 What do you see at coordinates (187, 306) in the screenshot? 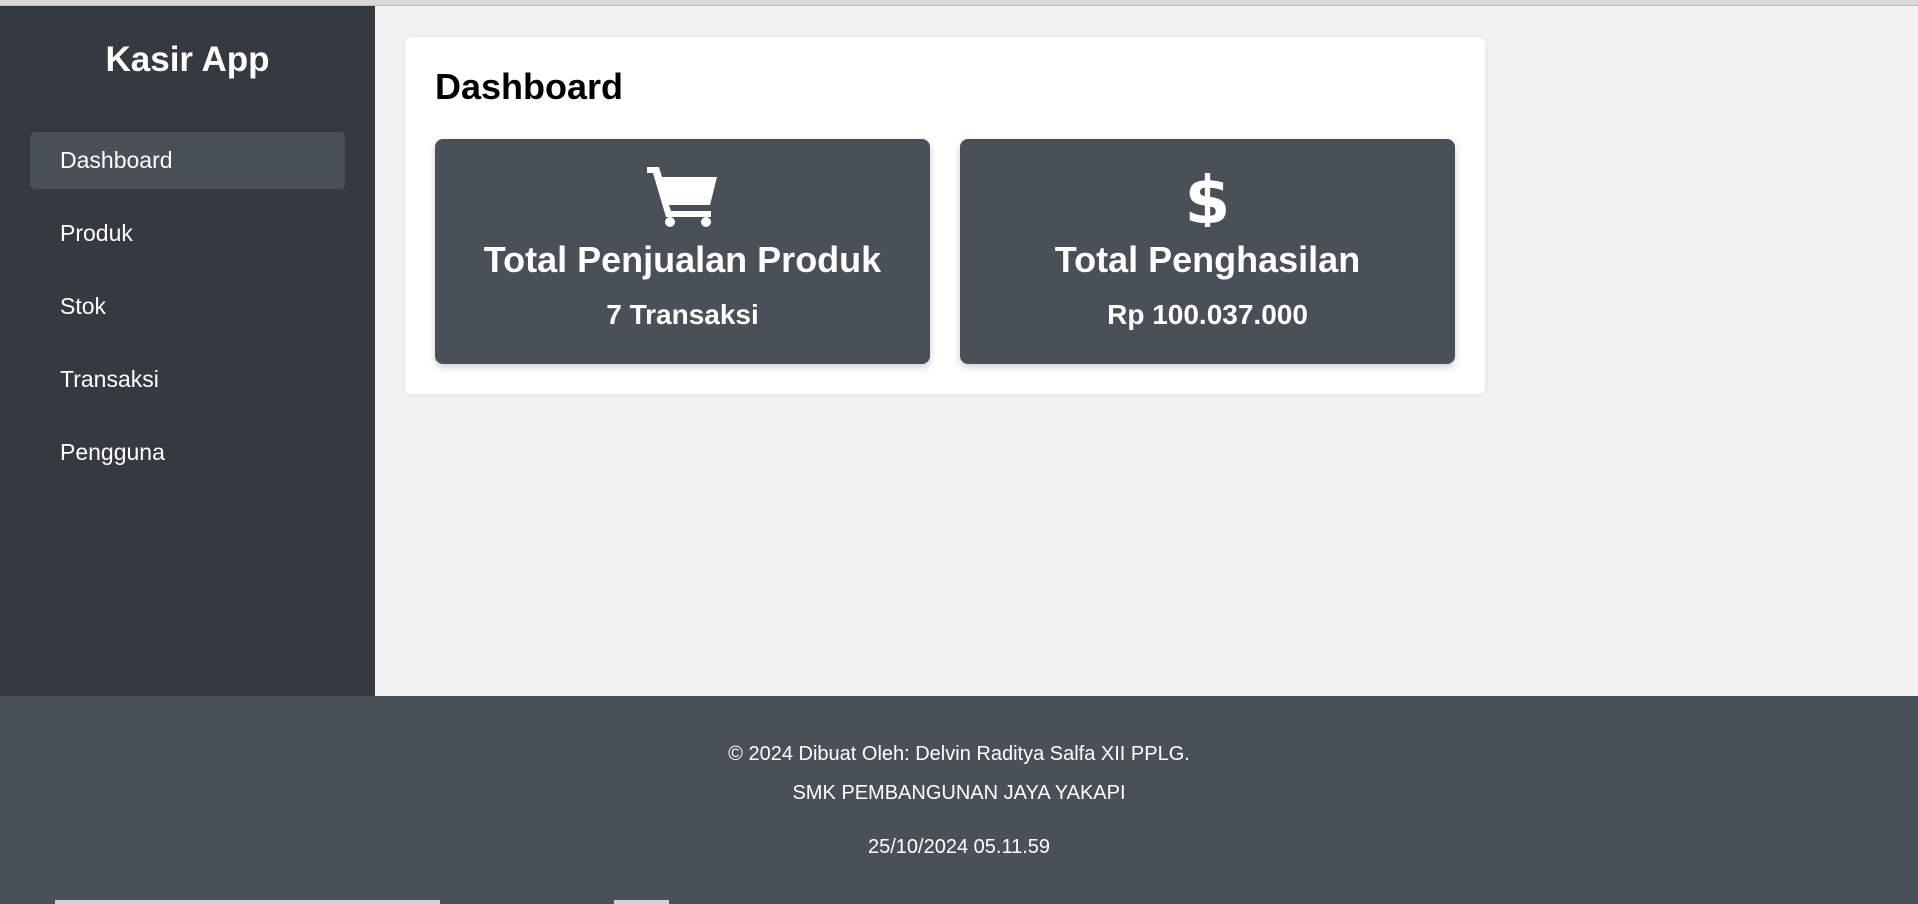
I see `sidebar-item-stok: Stok` at bounding box center [187, 306].